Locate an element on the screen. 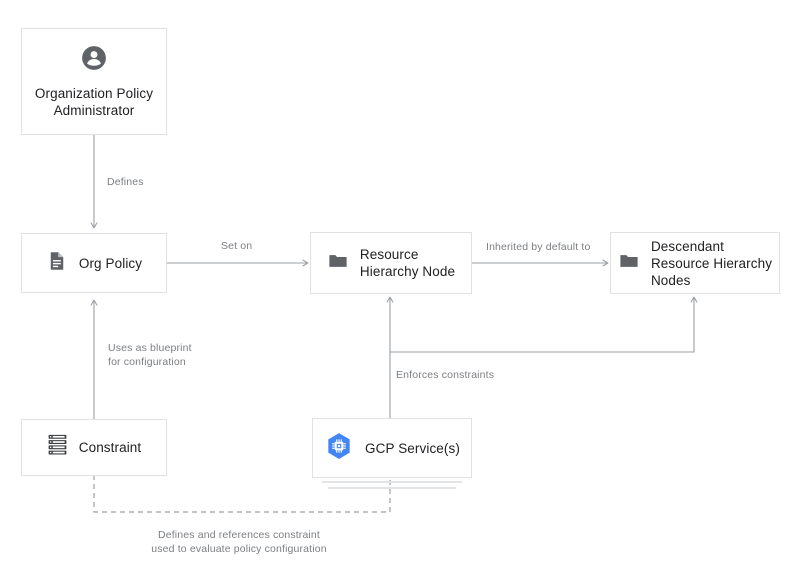 The image size is (800, 587). node-gcp-services: GCP Service(s) is located at coordinates (392, 448).